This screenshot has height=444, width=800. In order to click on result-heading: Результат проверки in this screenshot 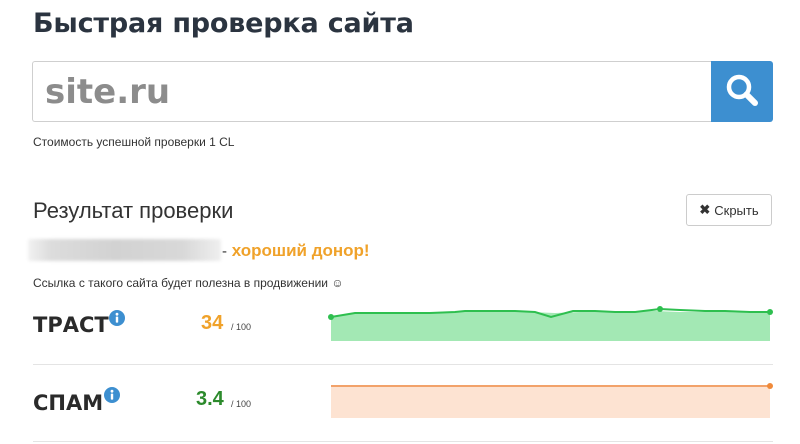, I will do `click(133, 210)`.